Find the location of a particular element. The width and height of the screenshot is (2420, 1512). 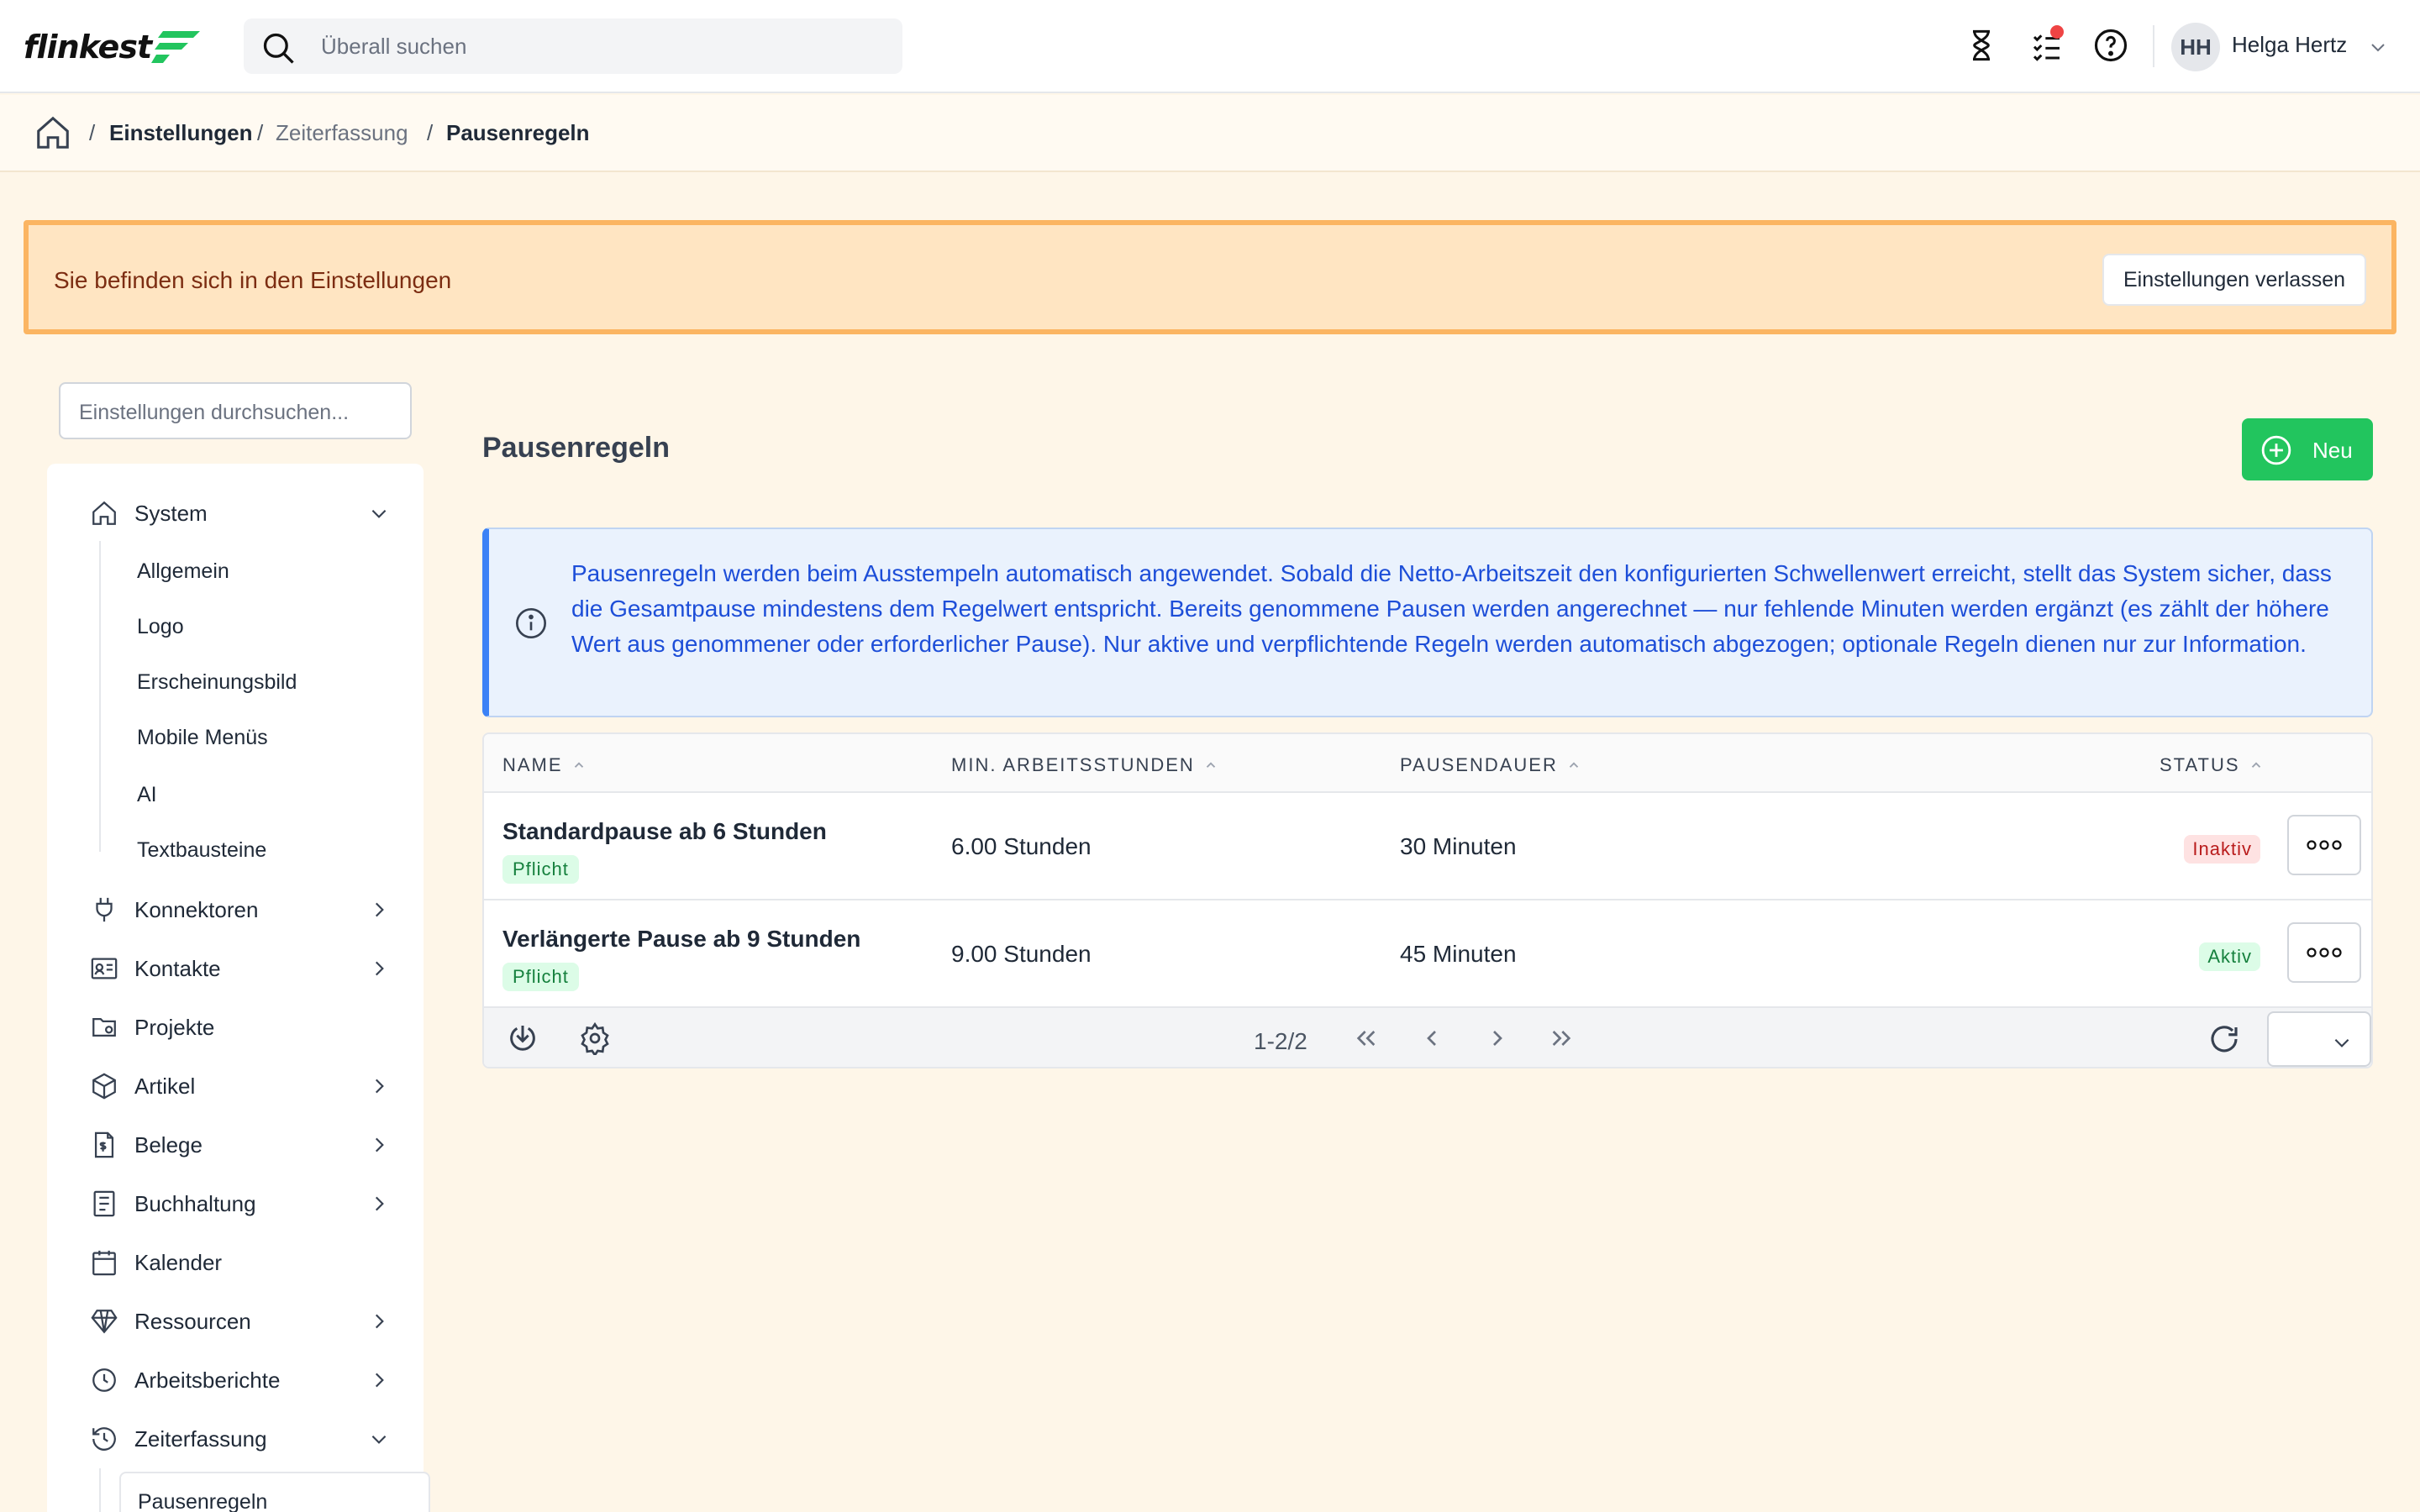

sidebar-subitem-textbausteine: Textbausteine is located at coordinates (202, 850).